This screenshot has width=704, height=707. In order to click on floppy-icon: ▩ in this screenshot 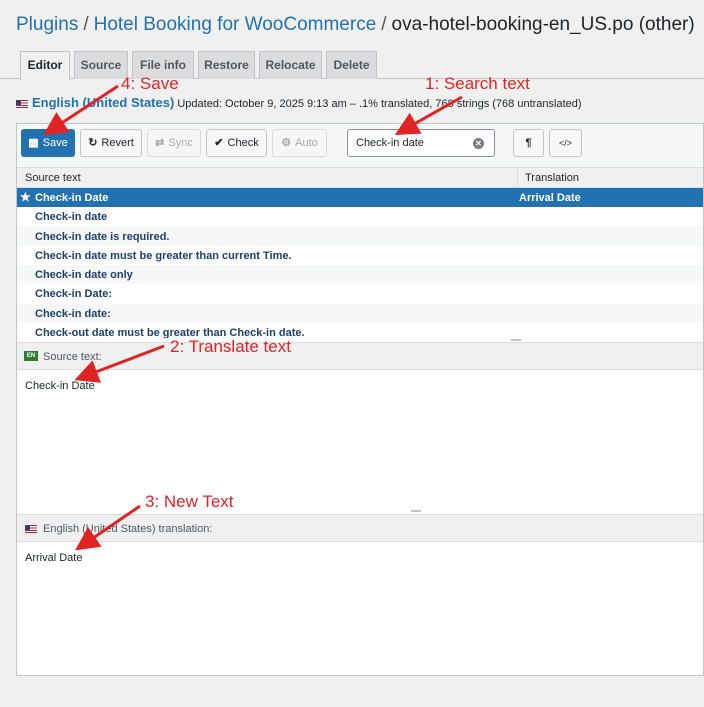, I will do `click(33, 143)`.